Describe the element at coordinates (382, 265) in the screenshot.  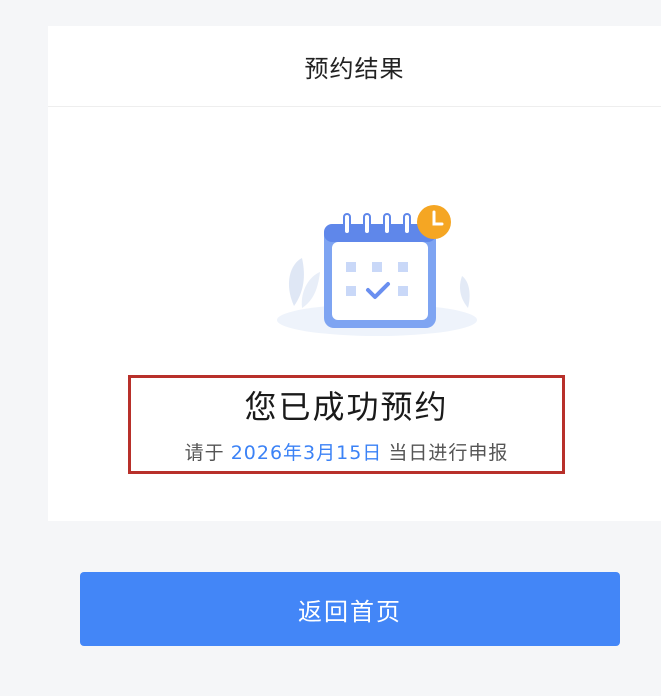
I see `calendar-check-with-clock-icon` at that location.